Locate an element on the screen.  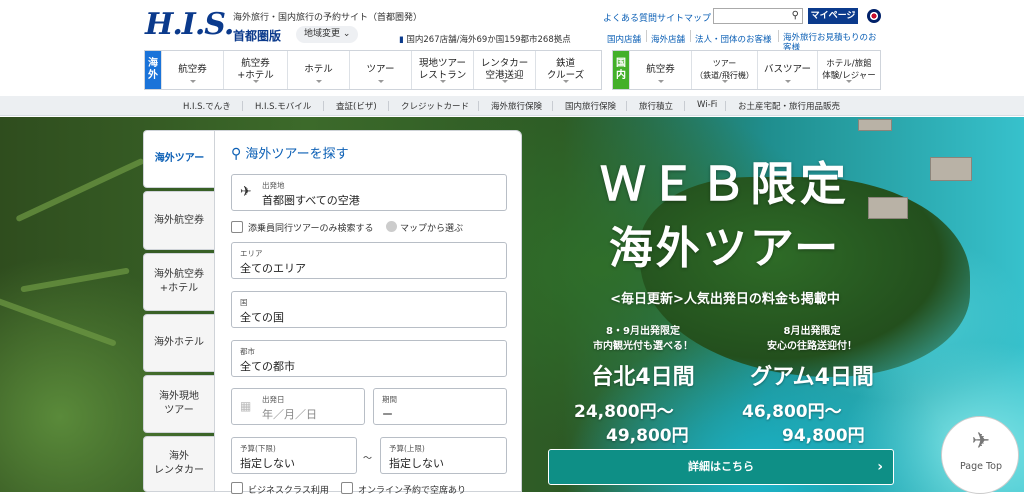
domestic-nav: 国内 航空券 ツアー （鉄道/飛行機） バスツアー ホテル/旅館 体験/レジャー is located at coordinates (746, 70).